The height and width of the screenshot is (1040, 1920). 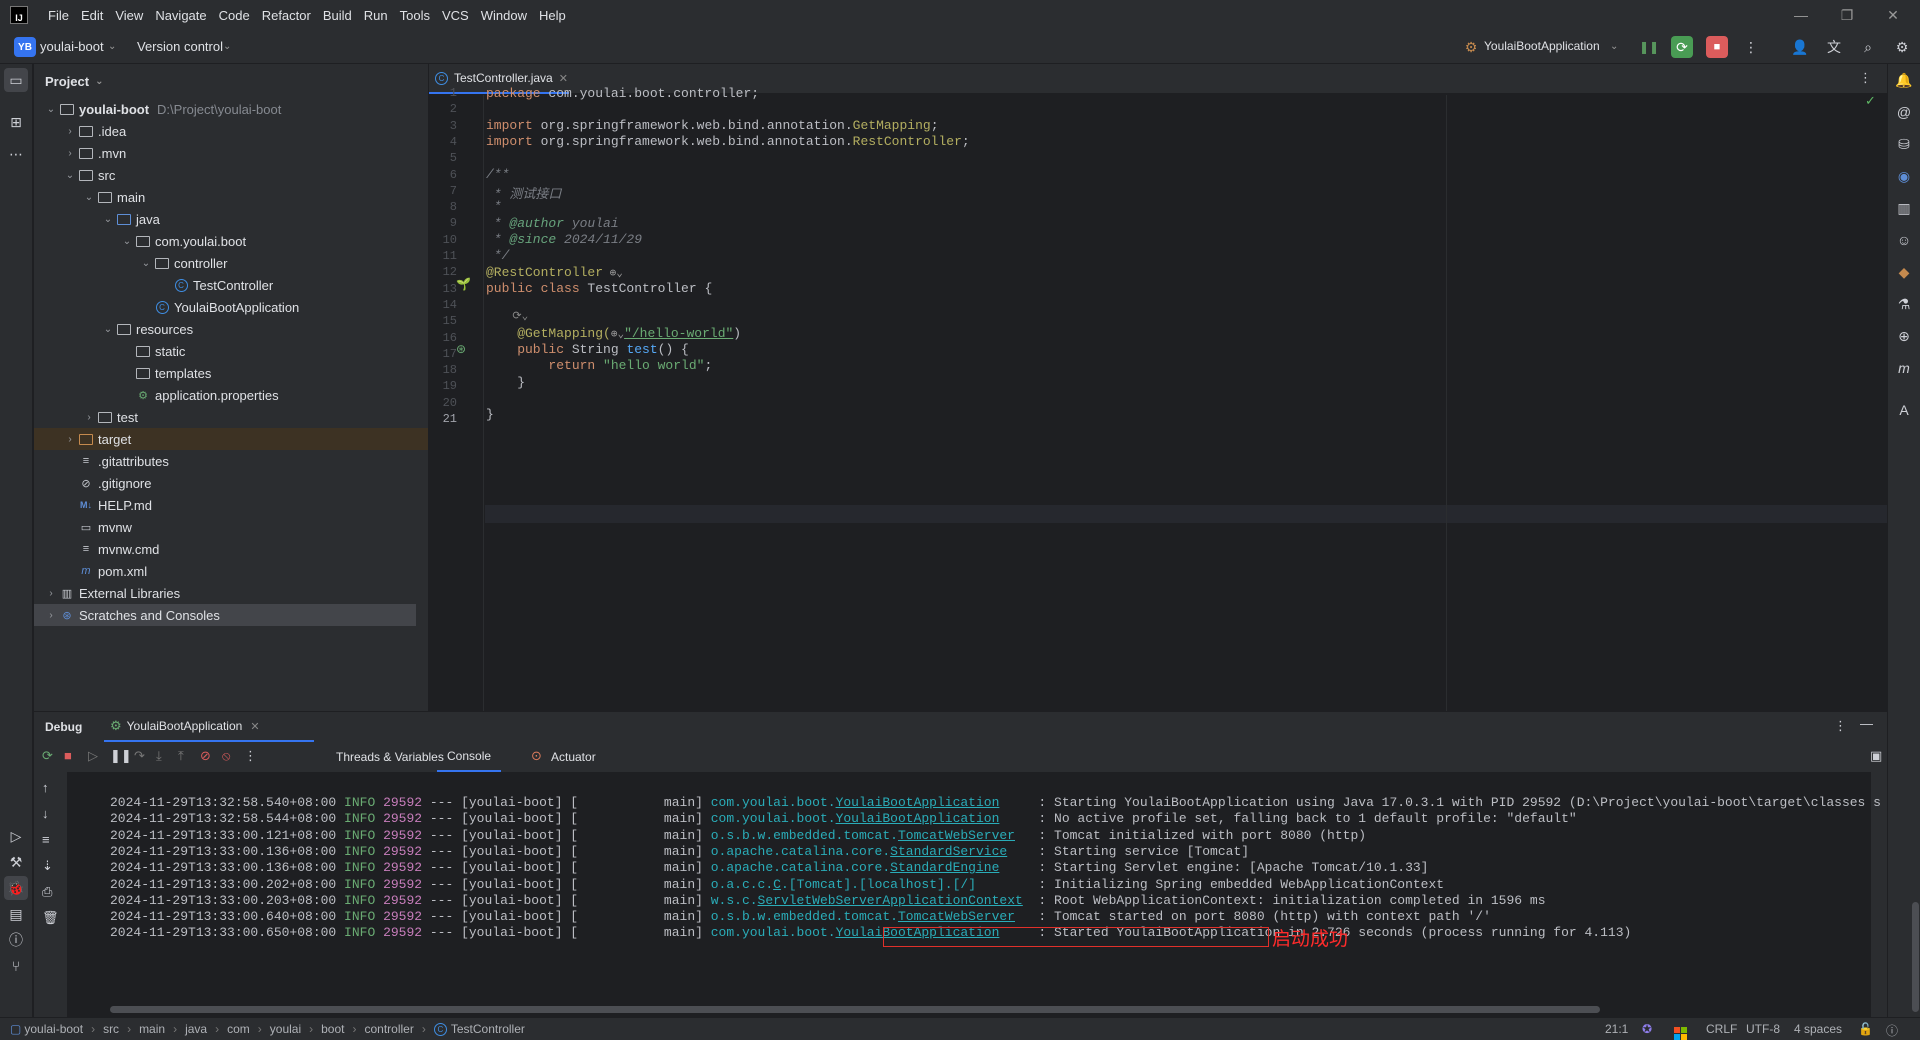 What do you see at coordinates (93, 756) in the screenshot?
I see `resume-program-icon: ▷` at bounding box center [93, 756].